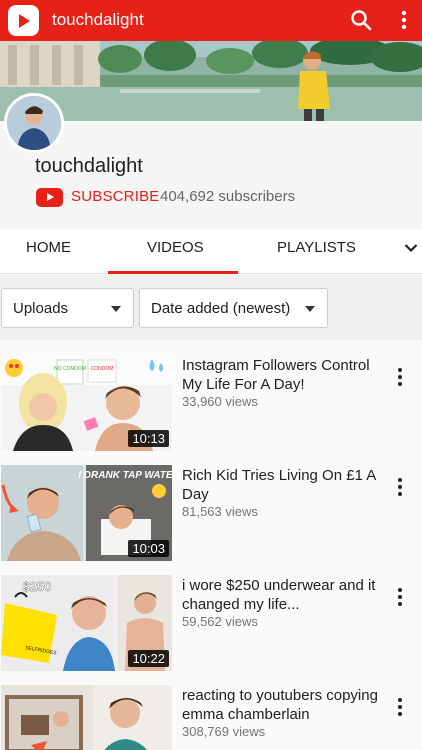  I want to click on video-views: 33,960 views, so click(220, 401).